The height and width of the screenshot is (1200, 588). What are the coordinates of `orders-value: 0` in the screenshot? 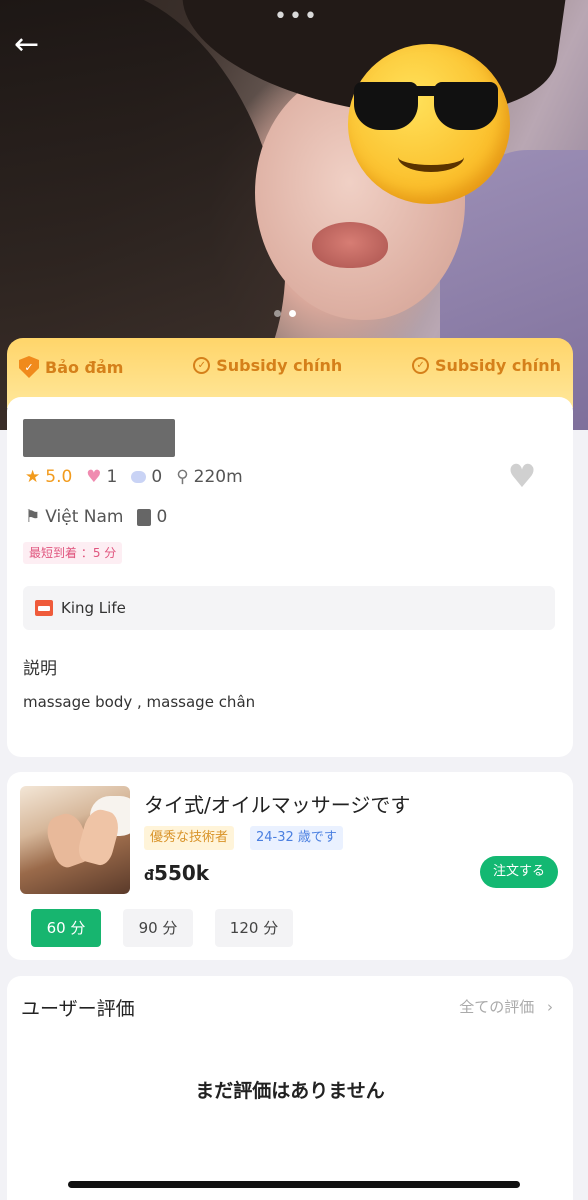 It's located at (162, 517).